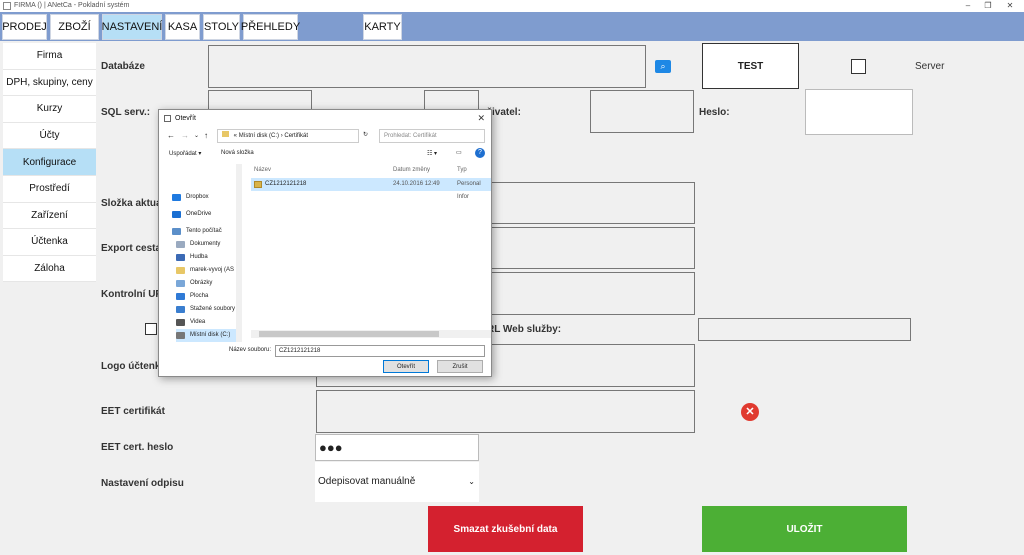 The image size is (1024, 555). I want to click on tree-item-desktop: Plocha, so click(192, 296).